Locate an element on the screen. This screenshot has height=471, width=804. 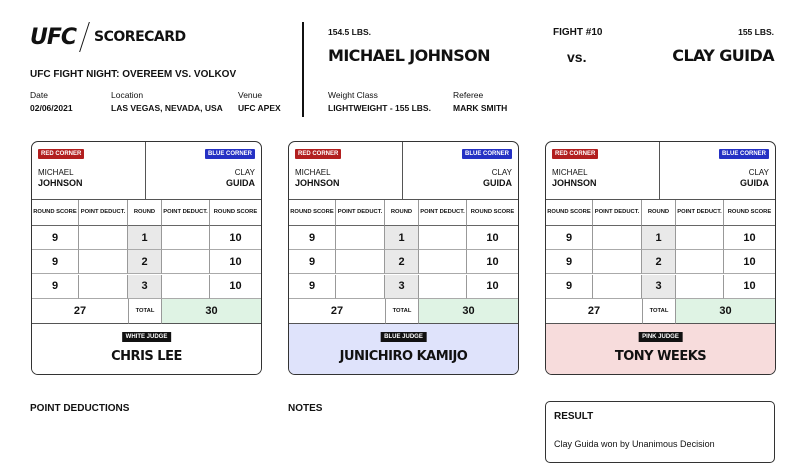
header-divider is located at coordinates (303, 69).